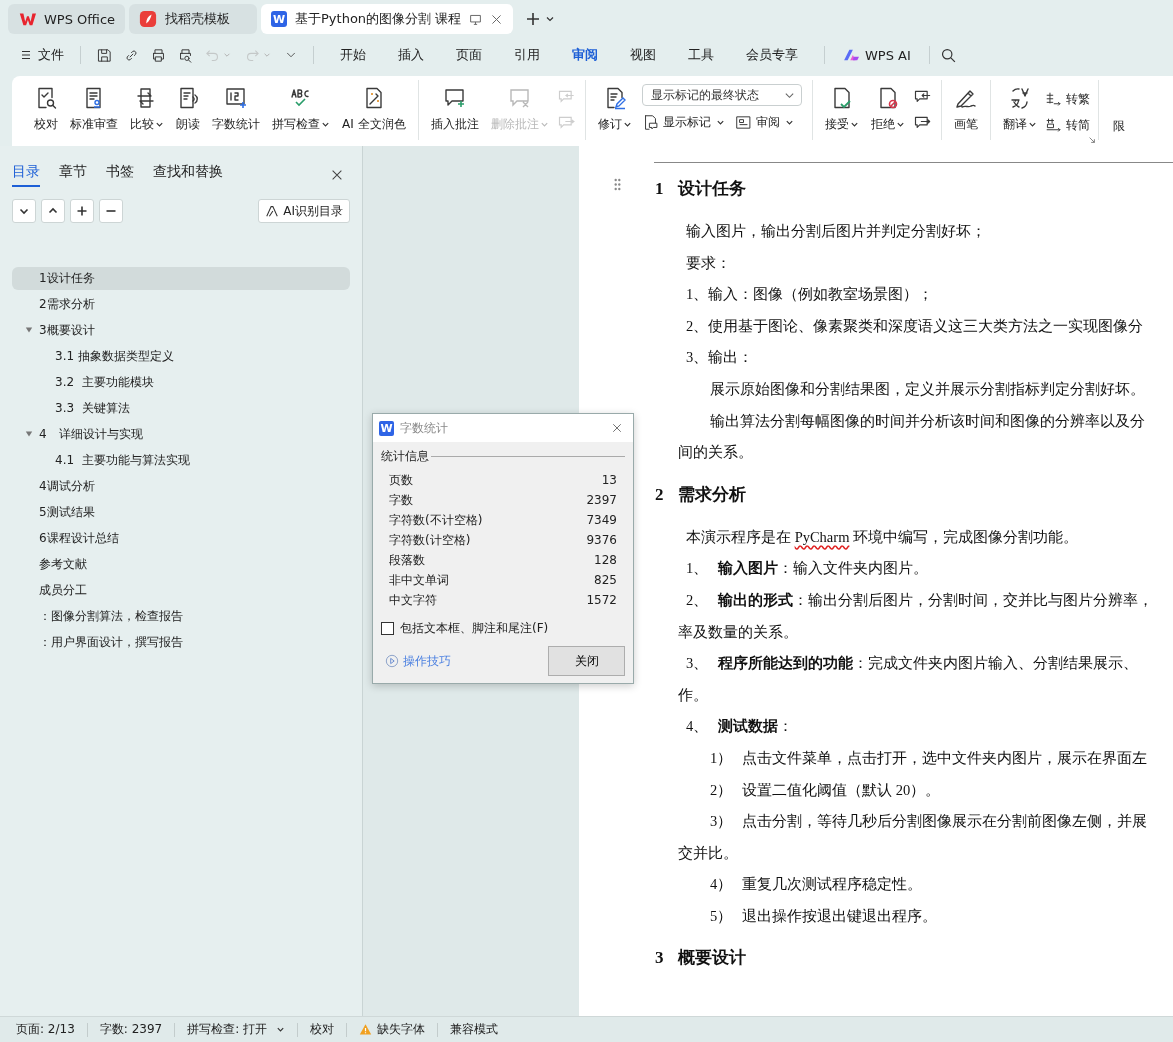 This screenshot has height=1042, width=1173. What do you see at coordinates (476, 19) in the screenshot?
I see `monitor-icon` at bounding box center [476, 19].